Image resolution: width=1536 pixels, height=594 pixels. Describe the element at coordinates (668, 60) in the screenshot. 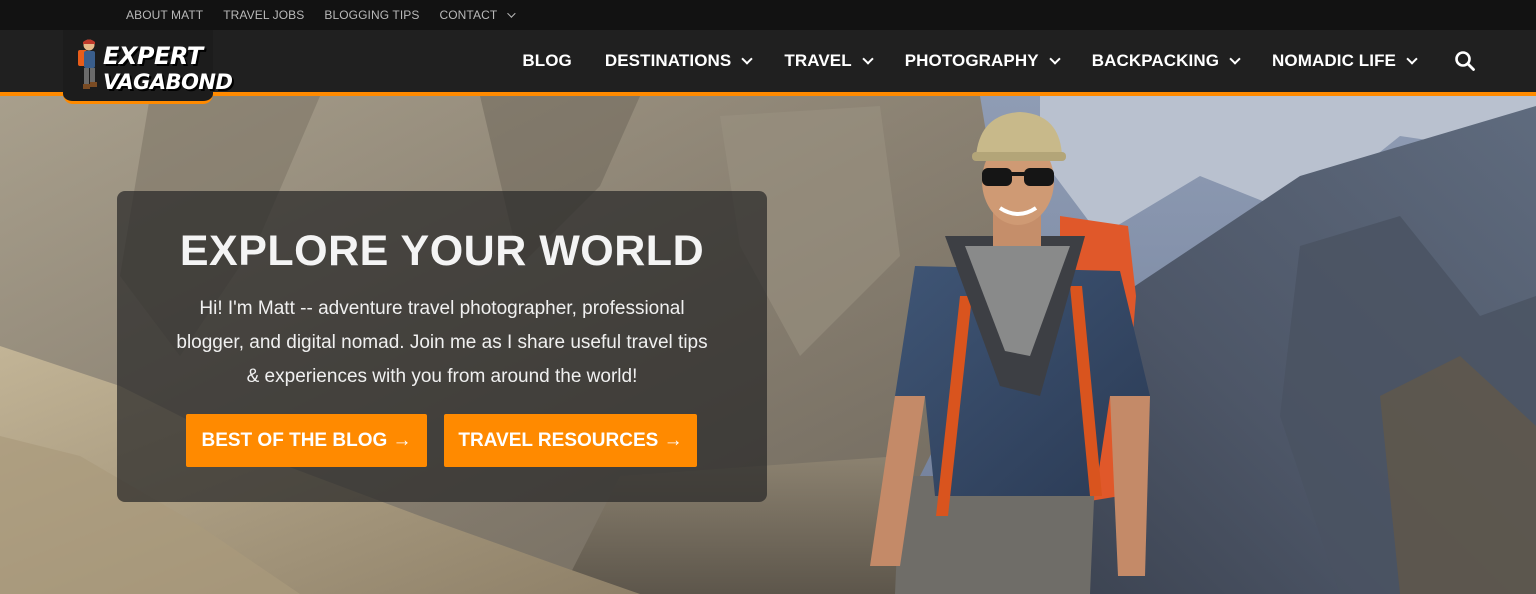

I see `nav-item-label: DESTINATIONS` at that location.